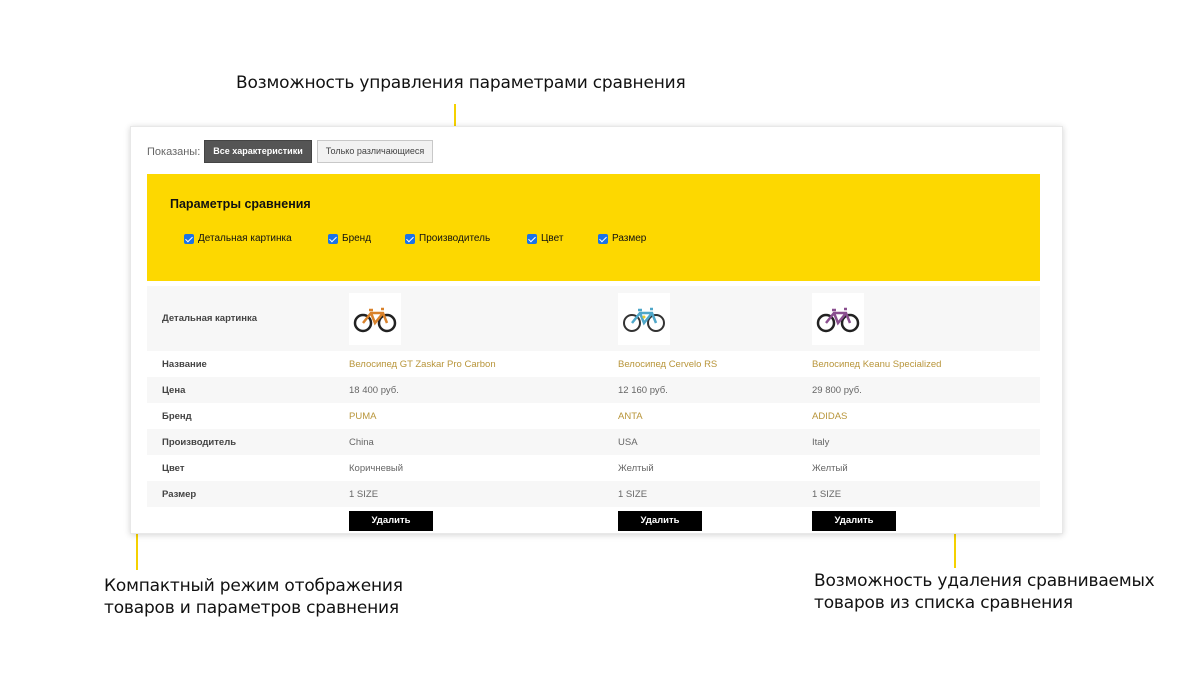  I want to click on param-checkbox-manufacturer: Производитель, so click(447, 238).